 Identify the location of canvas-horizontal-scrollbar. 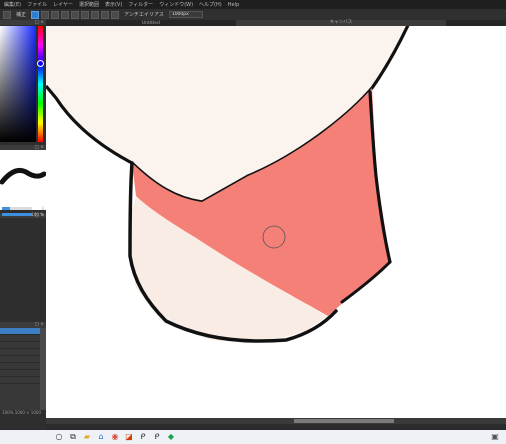
(276, 421).